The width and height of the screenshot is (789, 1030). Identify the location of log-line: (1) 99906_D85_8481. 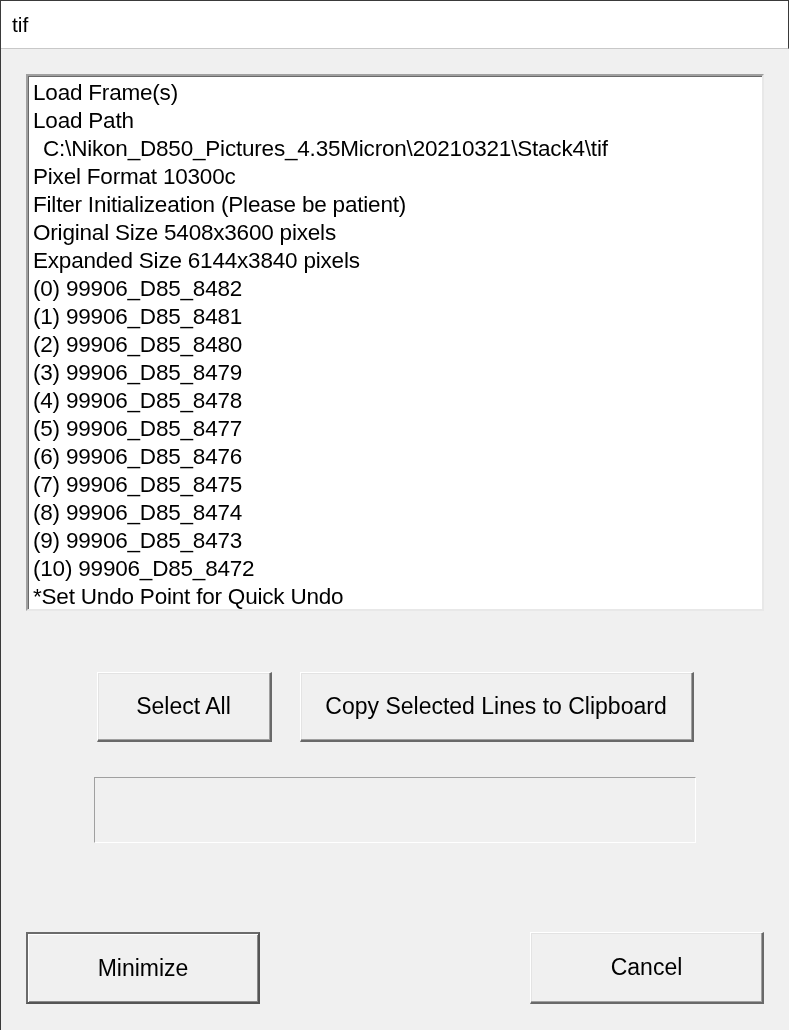
(397, 317).